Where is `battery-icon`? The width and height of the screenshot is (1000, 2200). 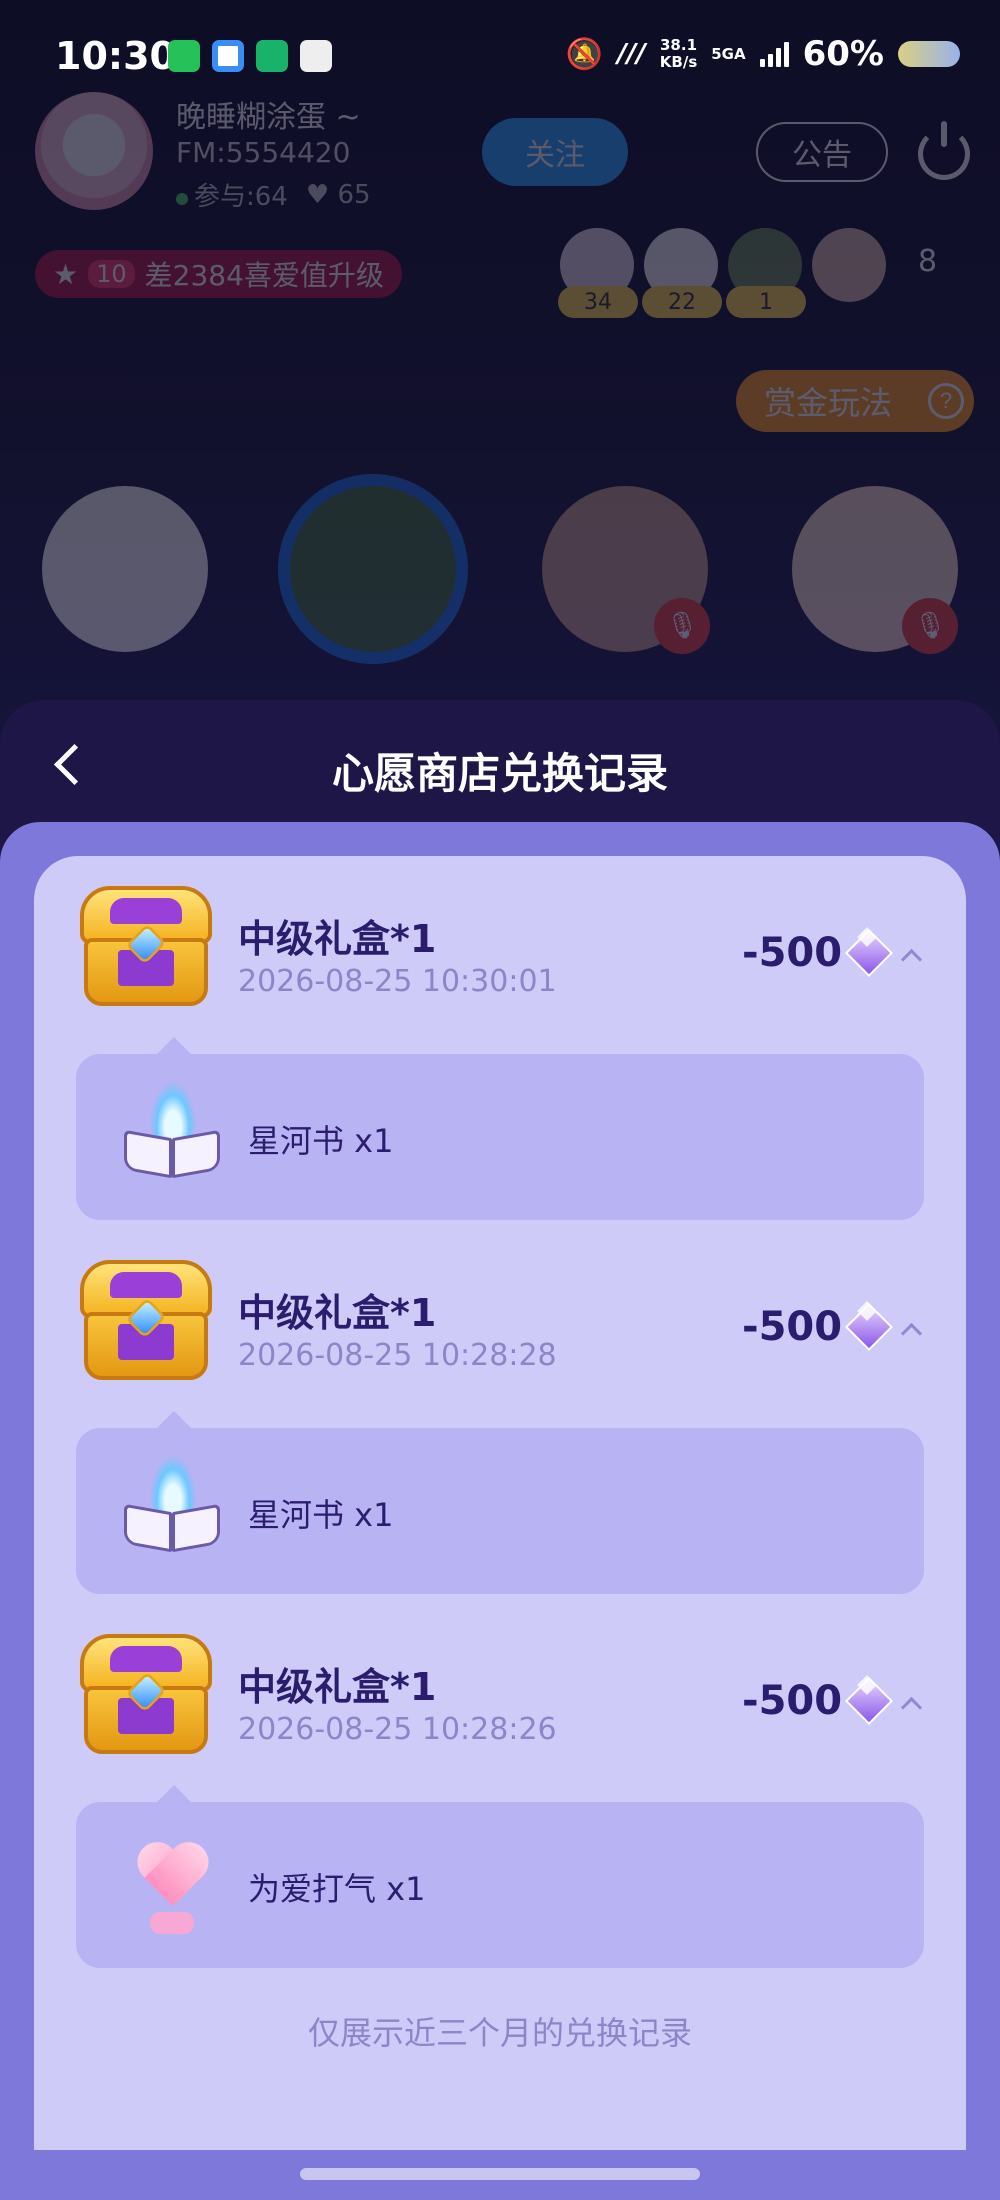 battery-icon is located at coordinates (929, 54).